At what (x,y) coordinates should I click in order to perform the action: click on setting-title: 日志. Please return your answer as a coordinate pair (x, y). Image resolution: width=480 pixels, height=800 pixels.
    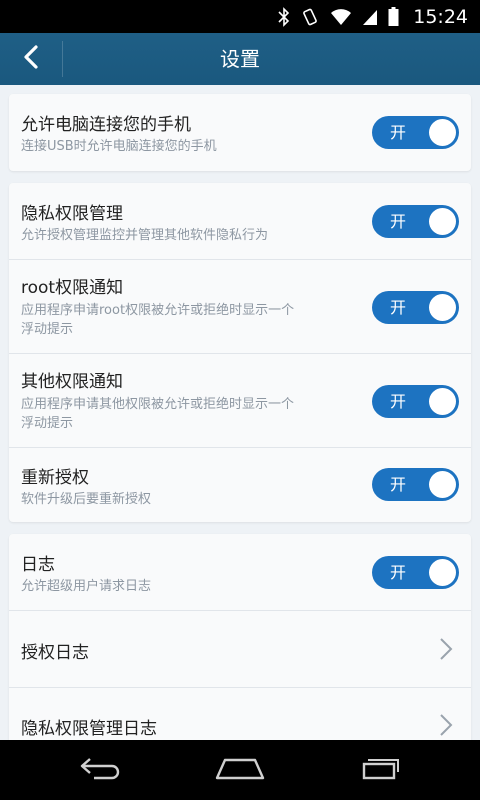
    Looking at the image, I should click on (38, 565).